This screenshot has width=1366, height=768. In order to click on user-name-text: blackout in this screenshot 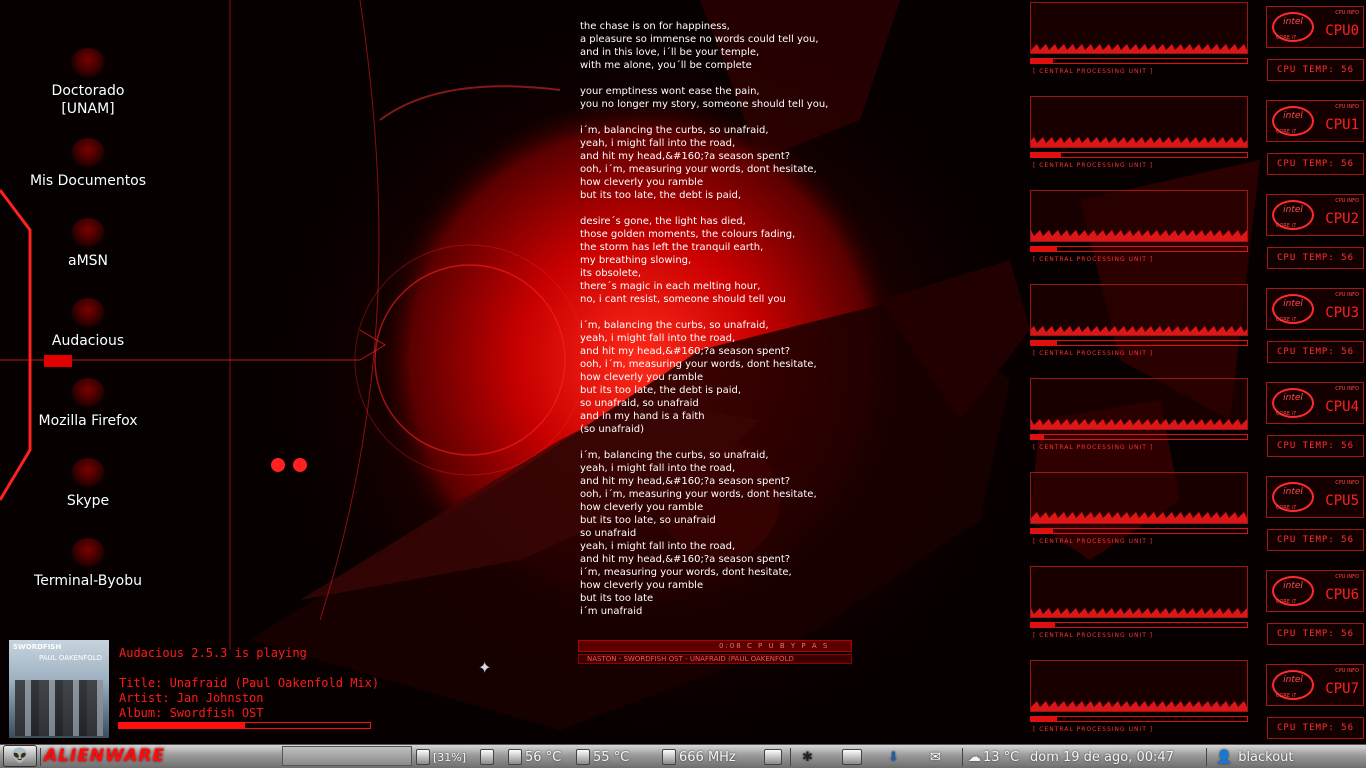, I will do `click(1266, 757)`.